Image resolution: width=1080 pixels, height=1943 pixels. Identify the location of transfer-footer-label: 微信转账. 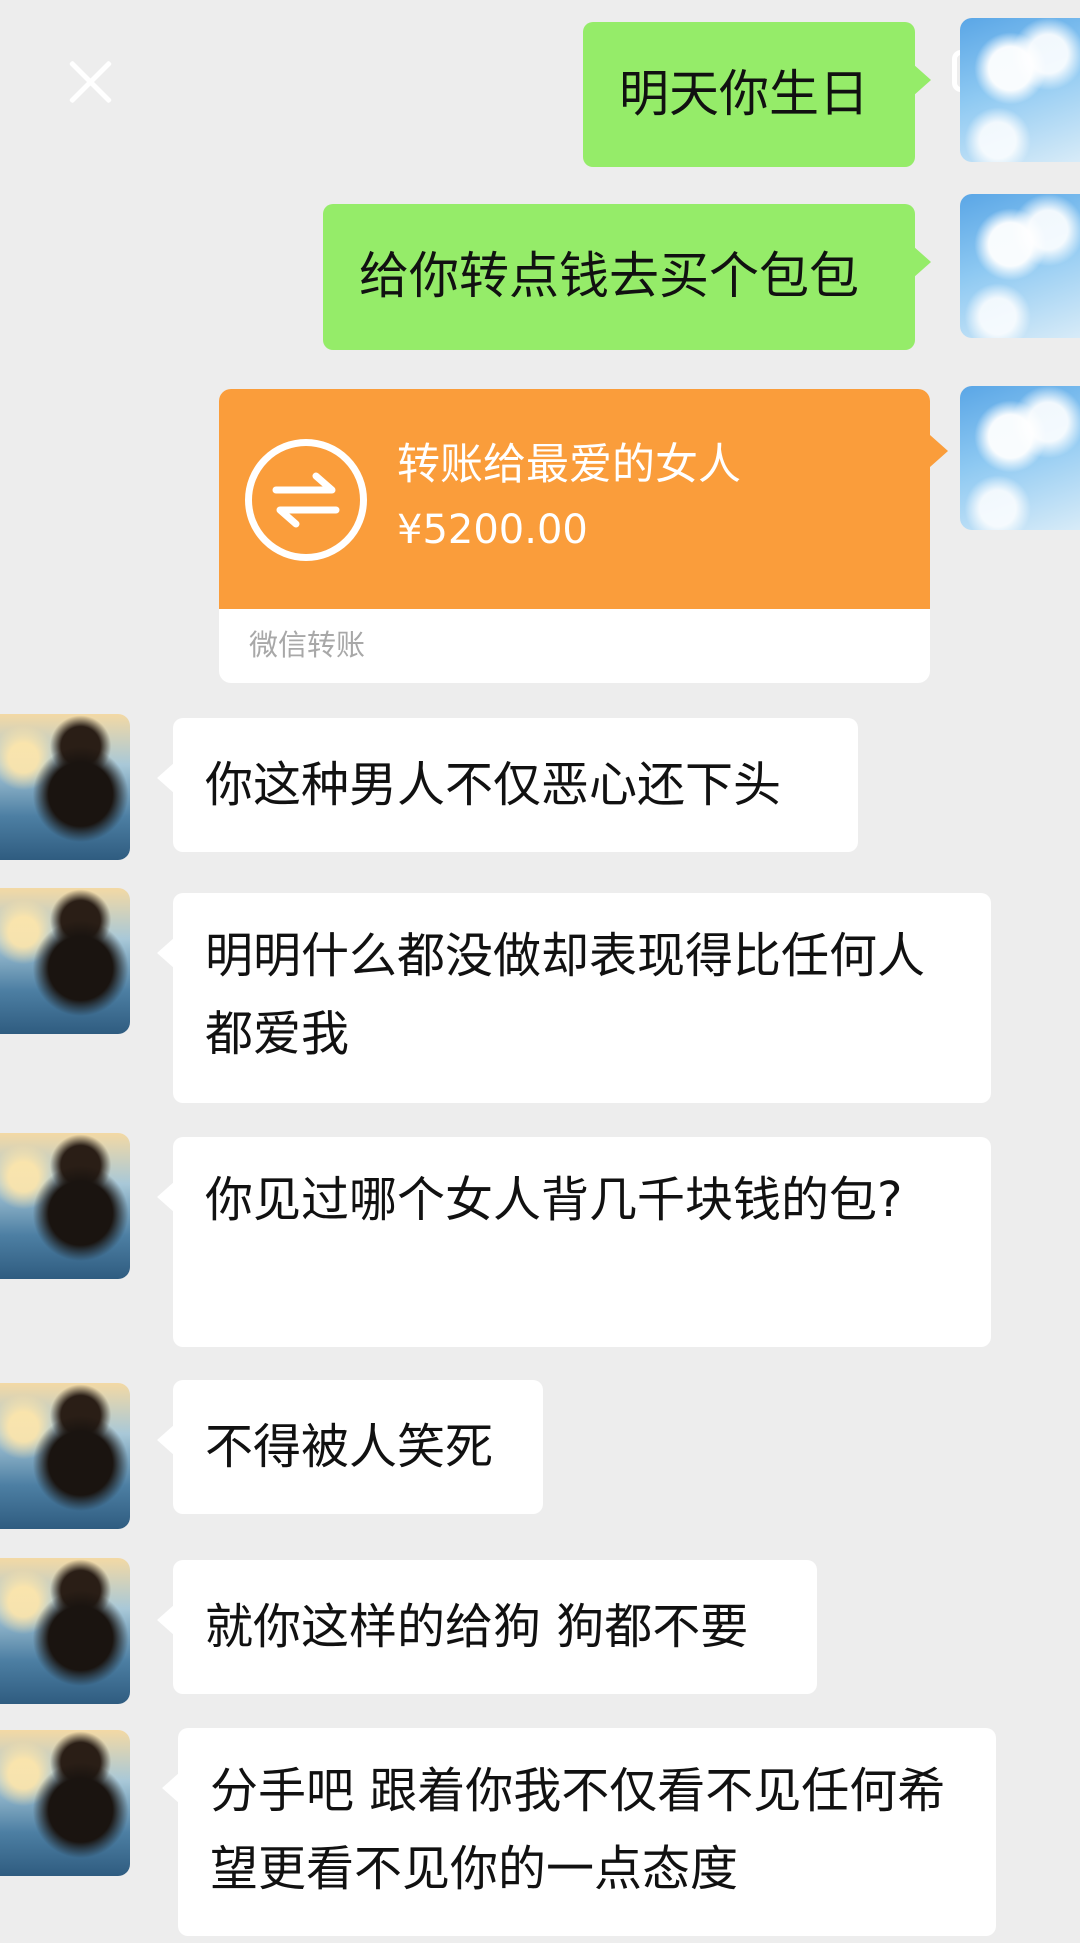
(307, 645).